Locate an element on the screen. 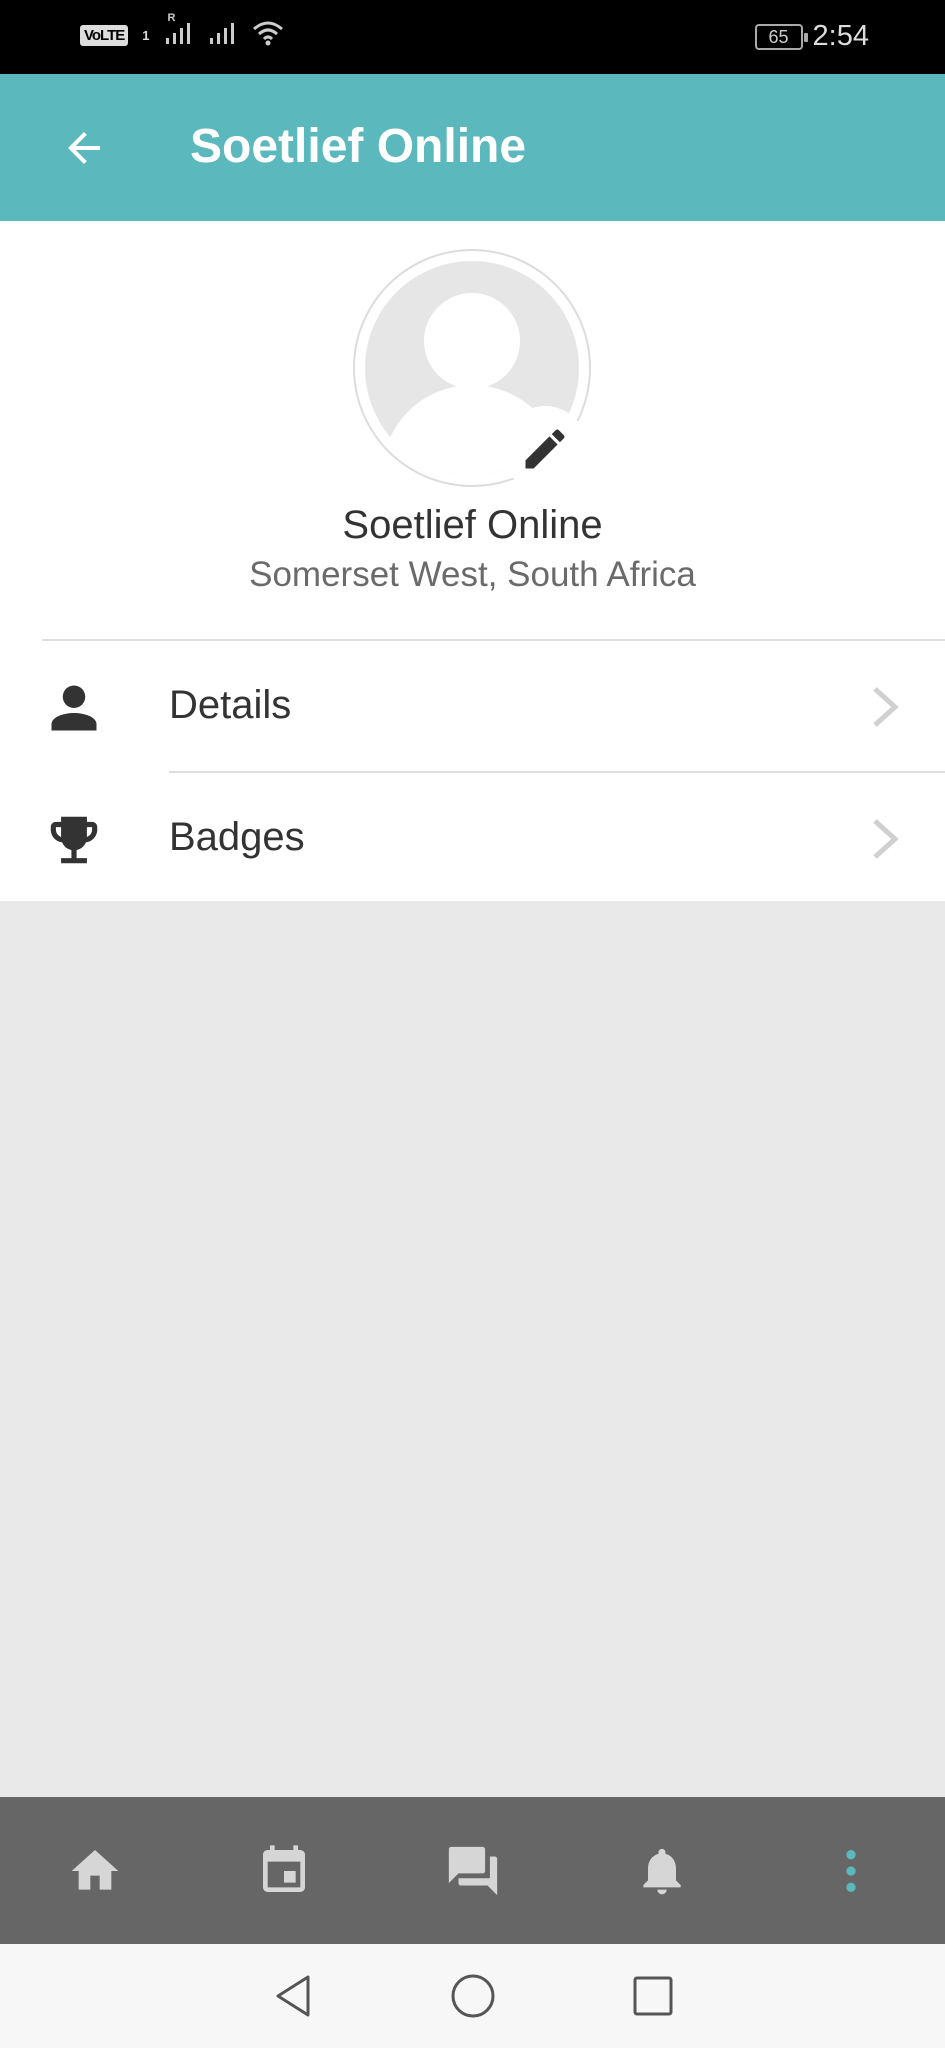 The height and width of the screenshot is (2048, 945). profile-name: Soetlief Online is located at coordinates (472, 525).